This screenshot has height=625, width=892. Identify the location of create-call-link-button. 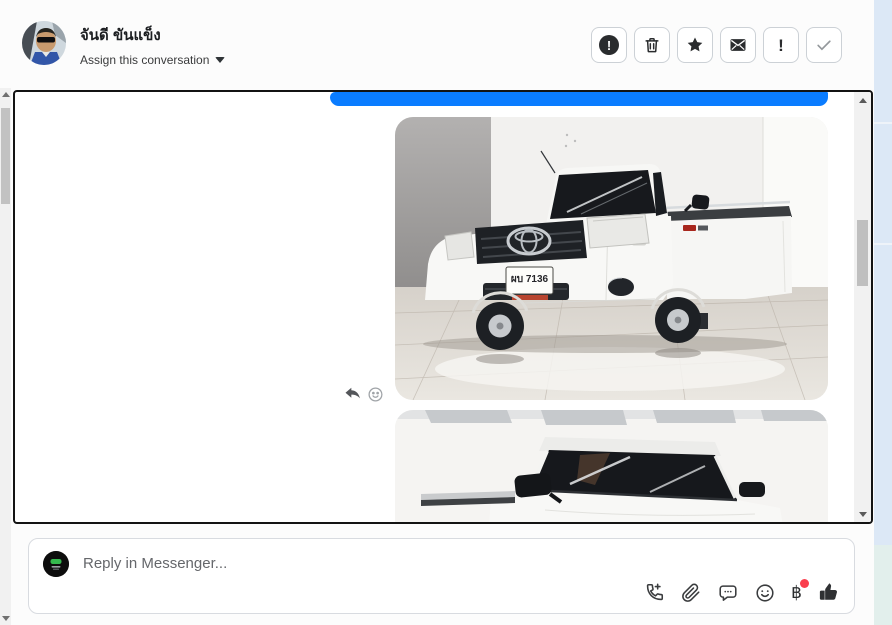
(654, 593).